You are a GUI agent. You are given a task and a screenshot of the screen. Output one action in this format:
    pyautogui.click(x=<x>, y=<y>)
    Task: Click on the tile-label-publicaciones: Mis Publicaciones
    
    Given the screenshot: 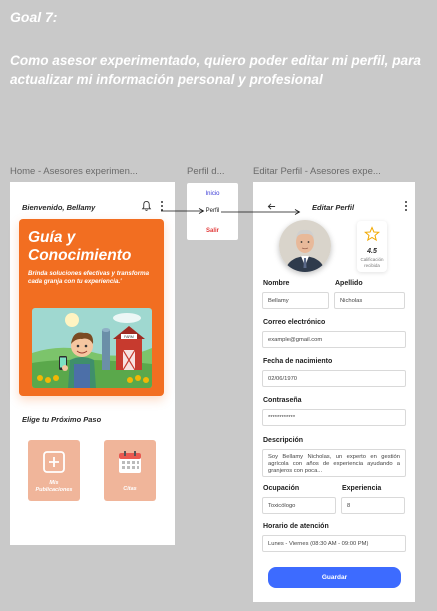 What is the action you would take?
    pyautogui.click(x=54, y=486)
    